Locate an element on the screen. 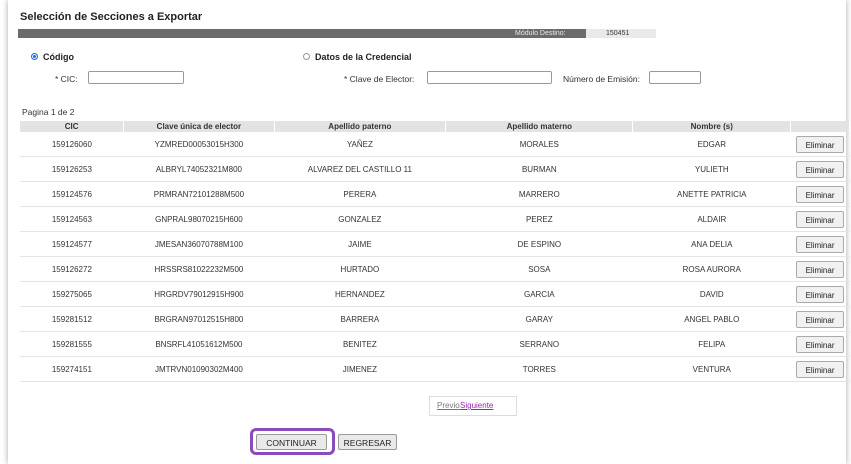 This screenshot has height=464, width=851. codigo-radio-label: Código is located at coordinates (58, 57).